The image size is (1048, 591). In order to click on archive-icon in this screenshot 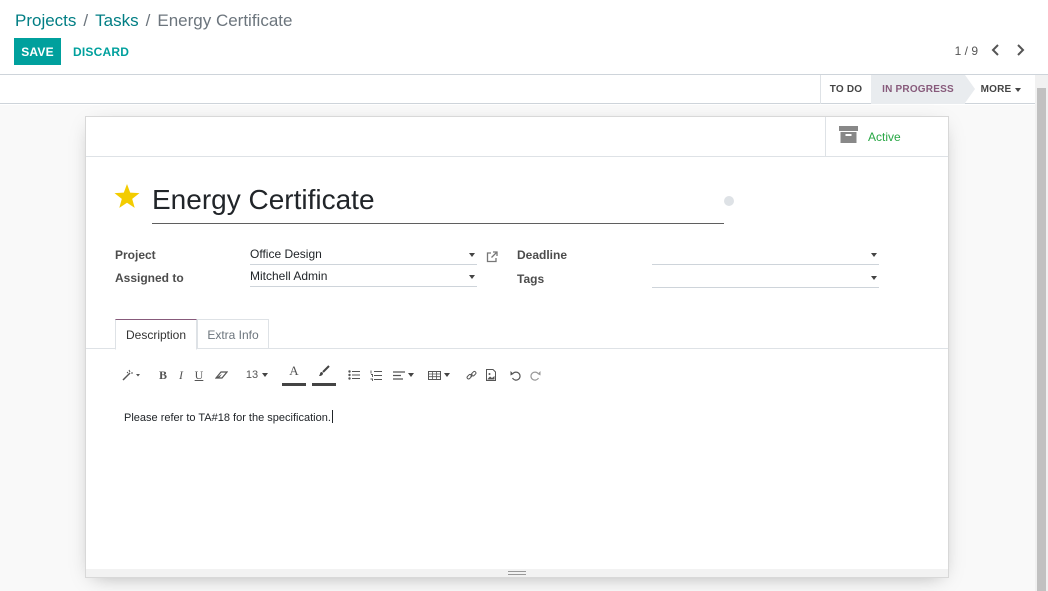, I will do `click(848, 137)`.